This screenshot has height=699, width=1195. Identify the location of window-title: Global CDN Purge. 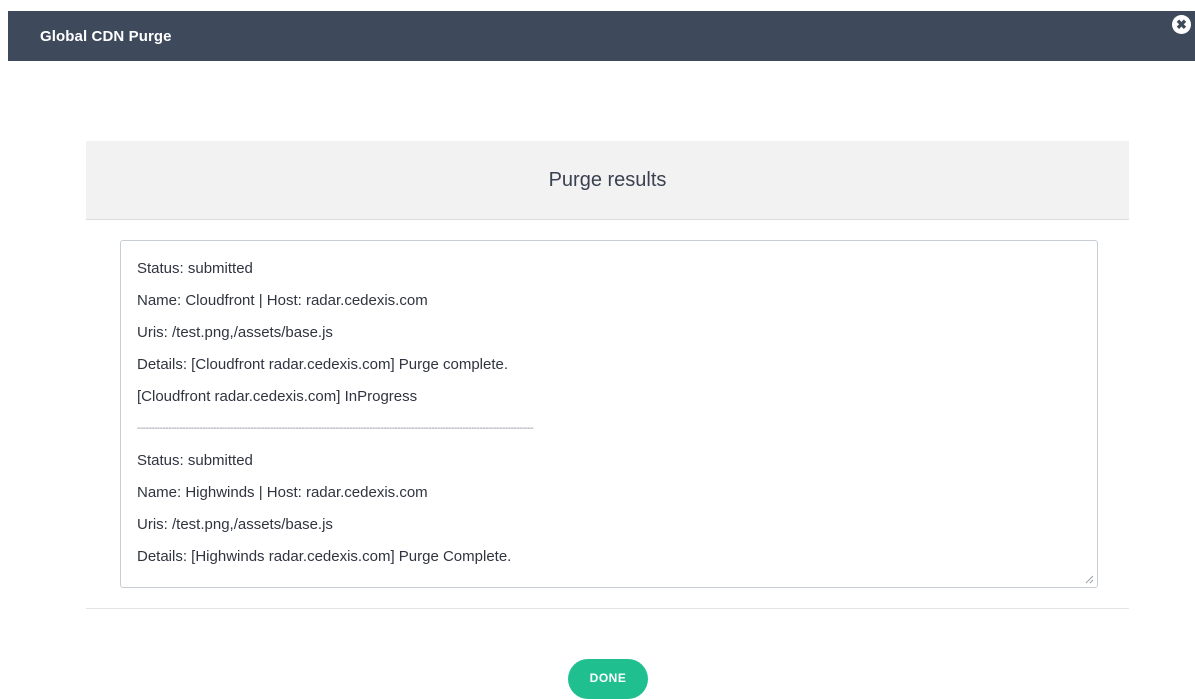
(106, 36).